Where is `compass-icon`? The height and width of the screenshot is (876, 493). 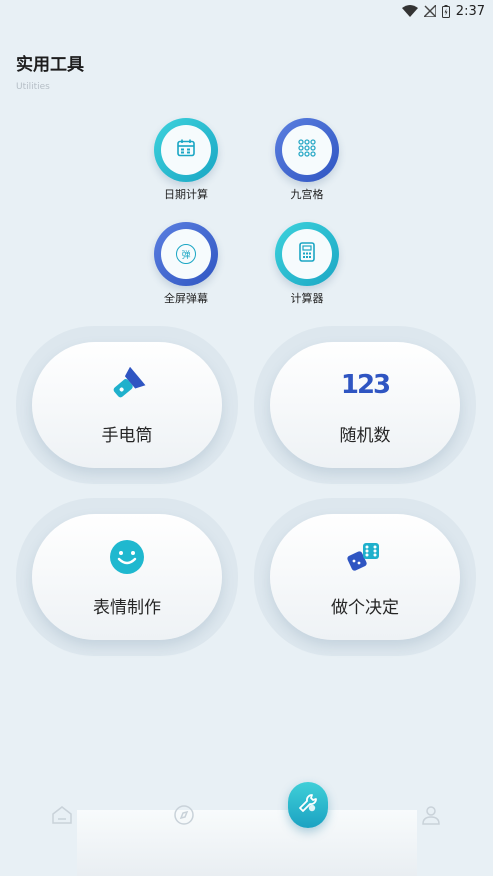
compass-icon is located at coordinates (184, 817).